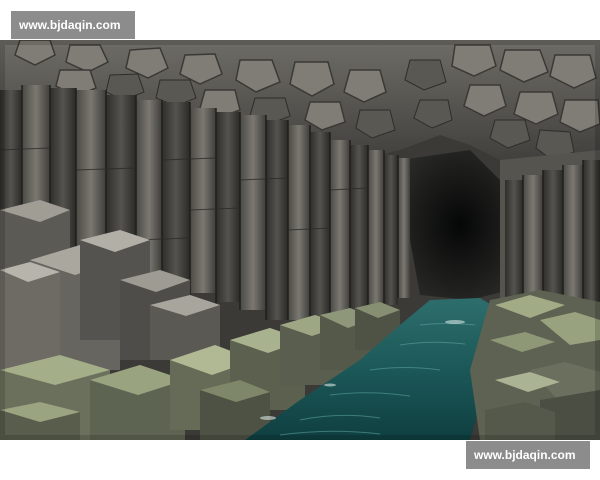  What do you see at coordinates (73, 25) in the screenshot?
I see `watermark-top: www.bjdaqin.com` at bounding box center [73, 25].